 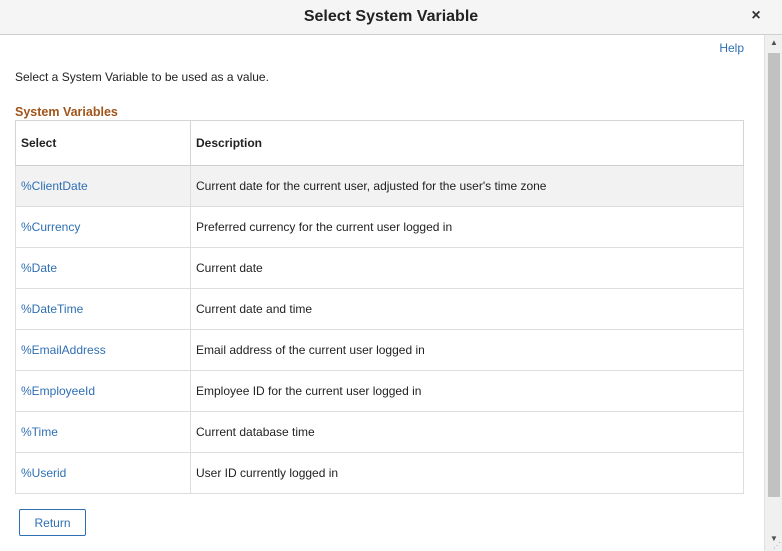 I want to click on select-column-header: Select, so click(x=103, y=143).